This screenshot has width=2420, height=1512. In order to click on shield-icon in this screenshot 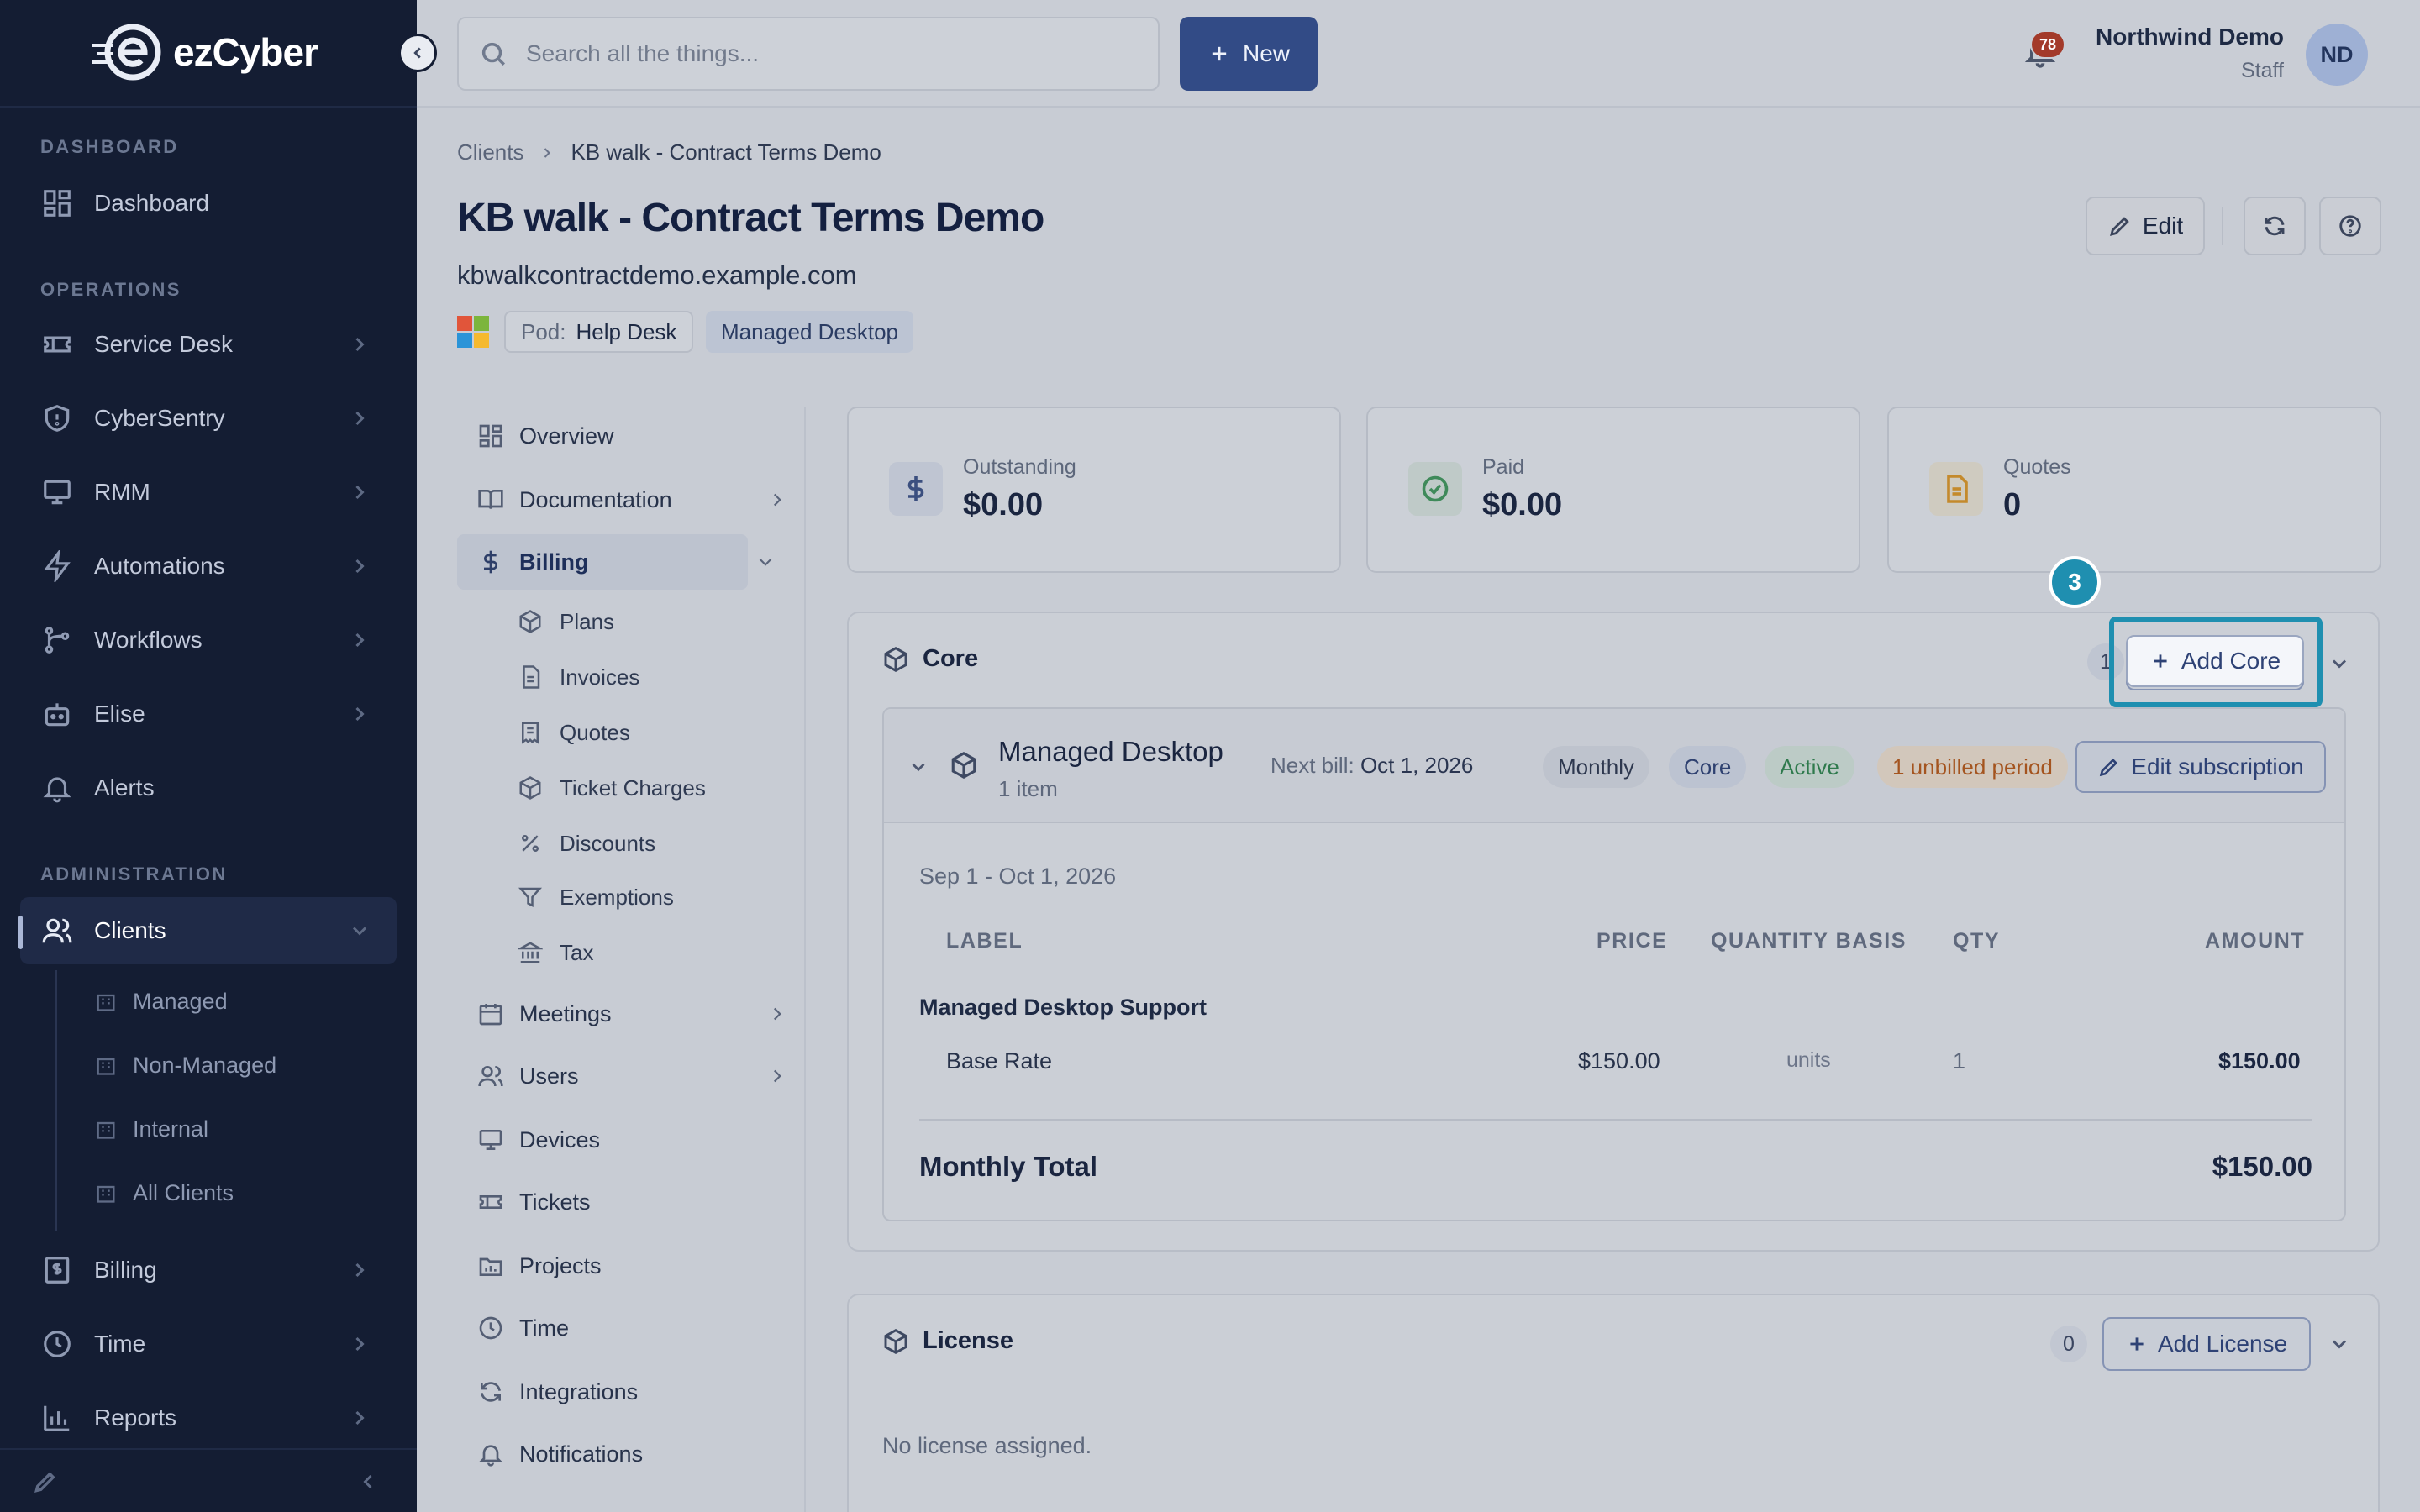, I will do `click(57, 418)`.